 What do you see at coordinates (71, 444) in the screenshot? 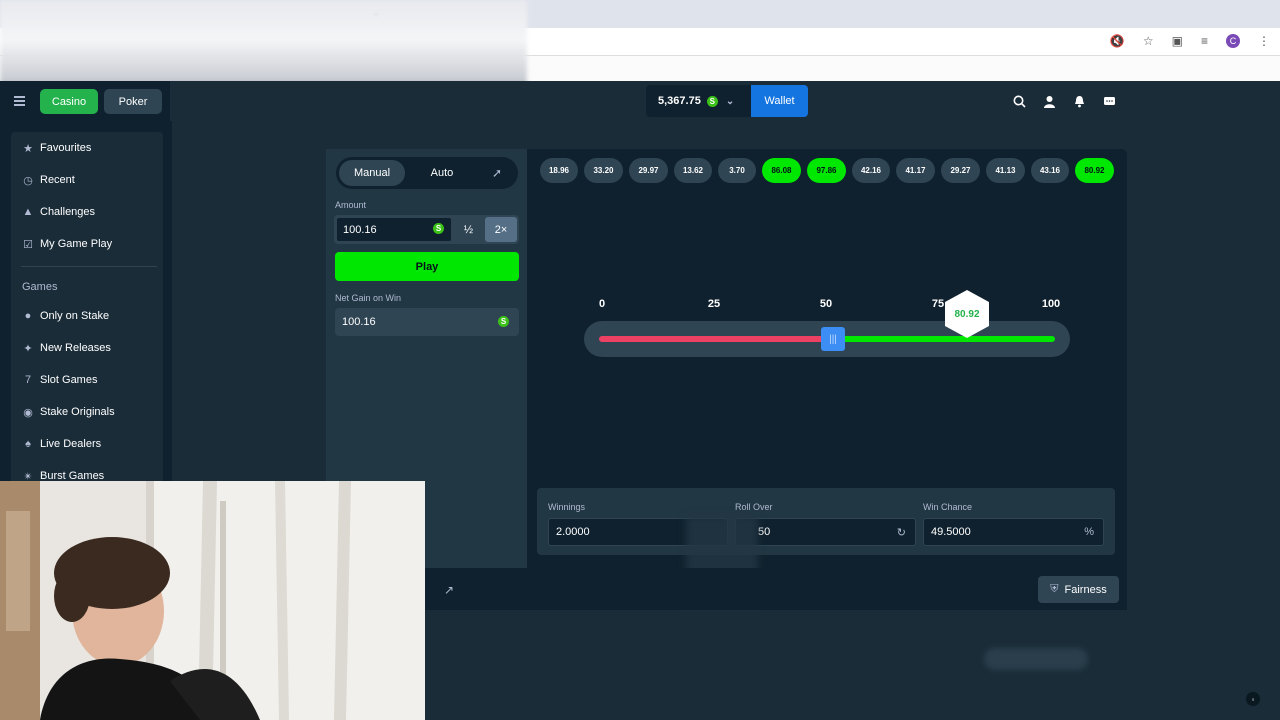
I see `sidebar-item-label: Live Dealers` at bounding box center [71, 444].